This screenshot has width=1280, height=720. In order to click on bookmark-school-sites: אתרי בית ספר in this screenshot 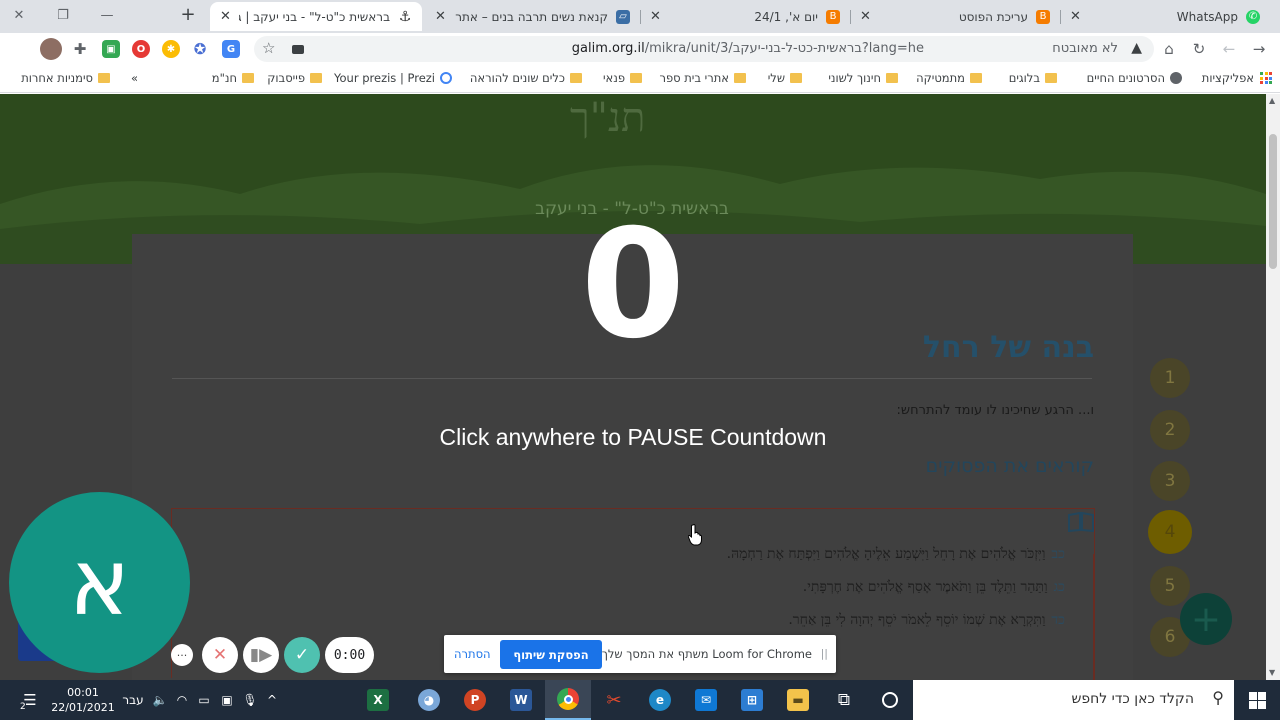, I will do `click(702, 78)`.